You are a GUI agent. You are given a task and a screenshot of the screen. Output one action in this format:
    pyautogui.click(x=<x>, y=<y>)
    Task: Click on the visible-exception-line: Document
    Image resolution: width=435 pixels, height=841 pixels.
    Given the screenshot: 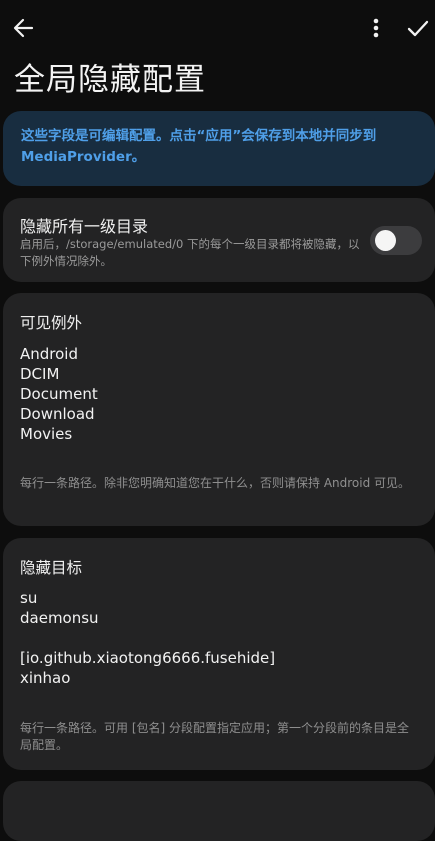 What is the action you would take?
    pyautogui.click(x=59, y=394)
    